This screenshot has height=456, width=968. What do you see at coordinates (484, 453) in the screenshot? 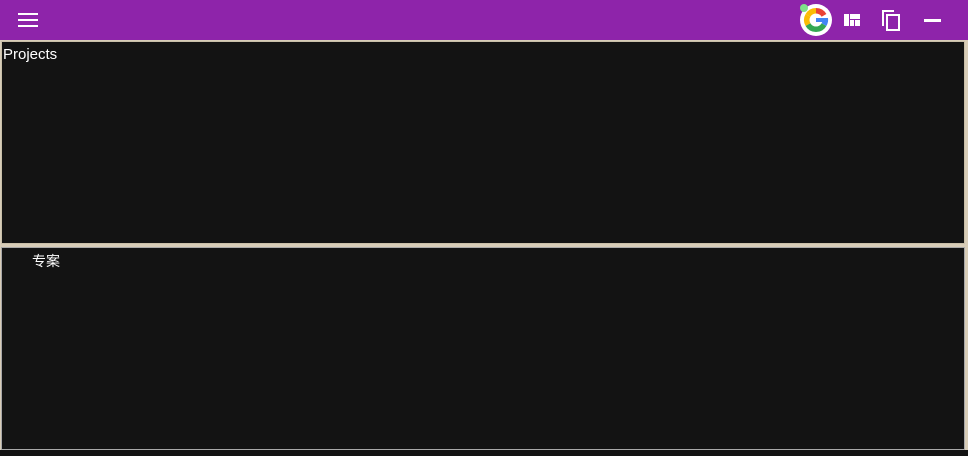
I see `bottom-edge` at bounding box center [484, 453].